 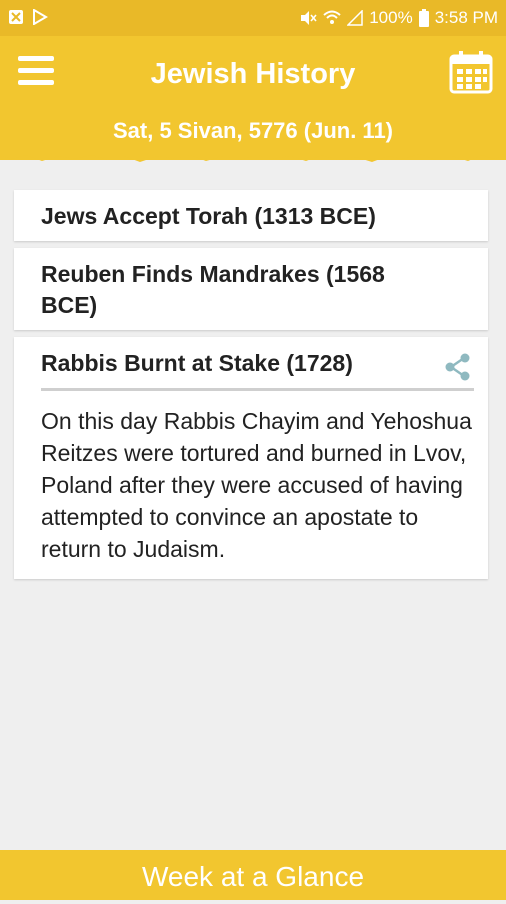 I want to click on event-card: Jews Accept Torah (1313 BCE), so click(x=251, y=215).